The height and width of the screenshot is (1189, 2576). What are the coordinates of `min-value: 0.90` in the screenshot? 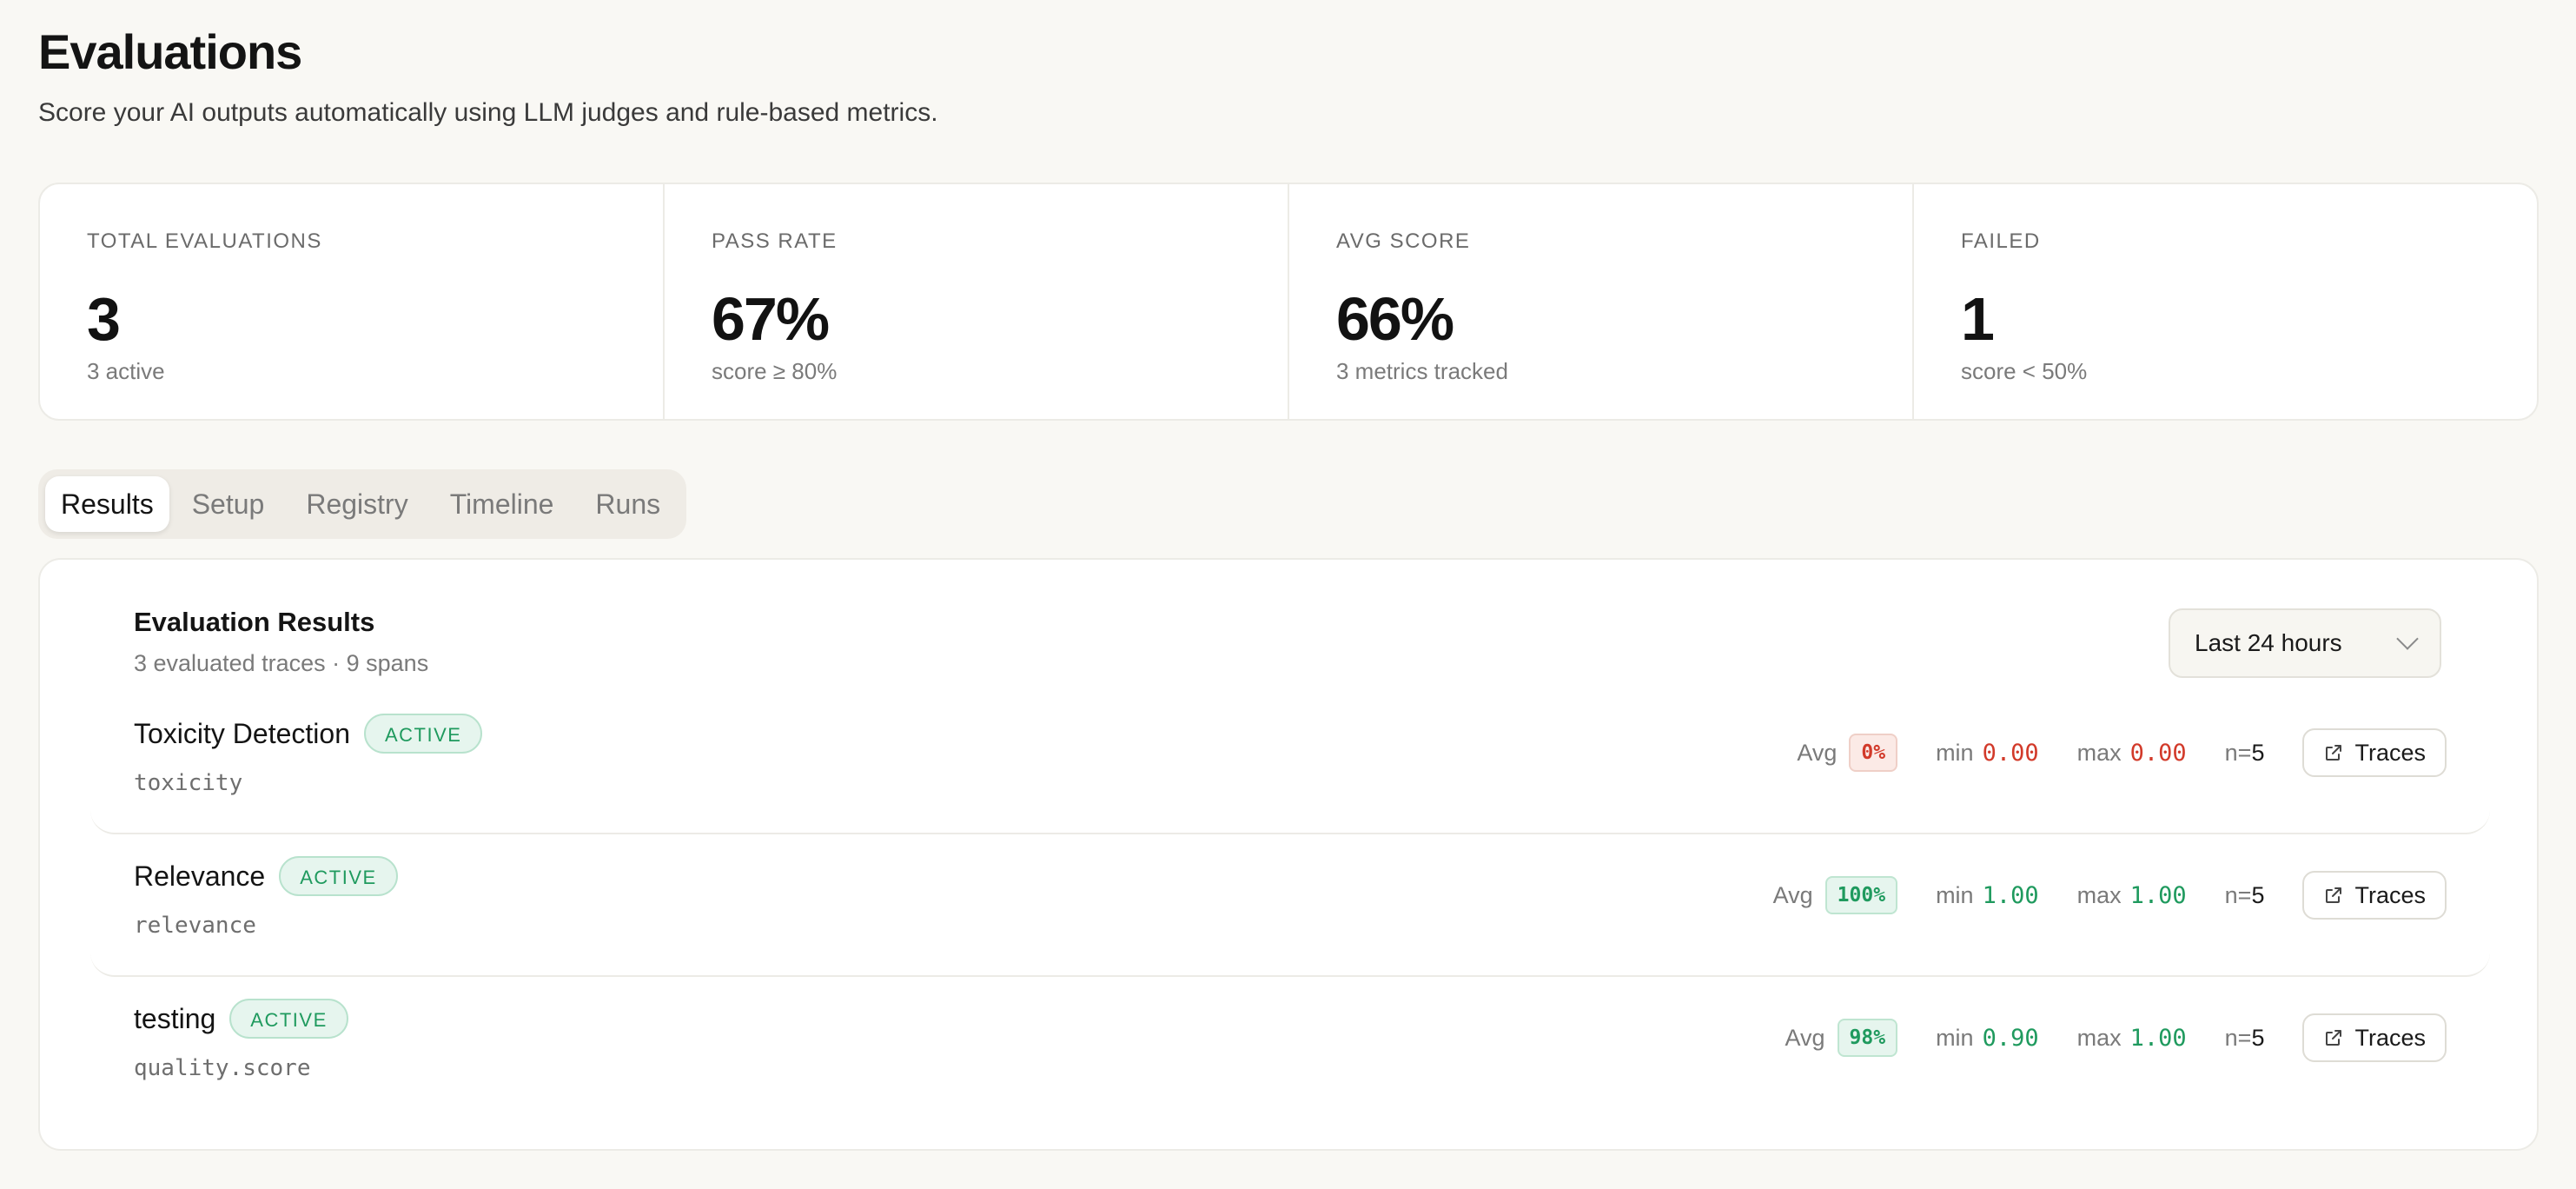 It's located at (2010, 1038).